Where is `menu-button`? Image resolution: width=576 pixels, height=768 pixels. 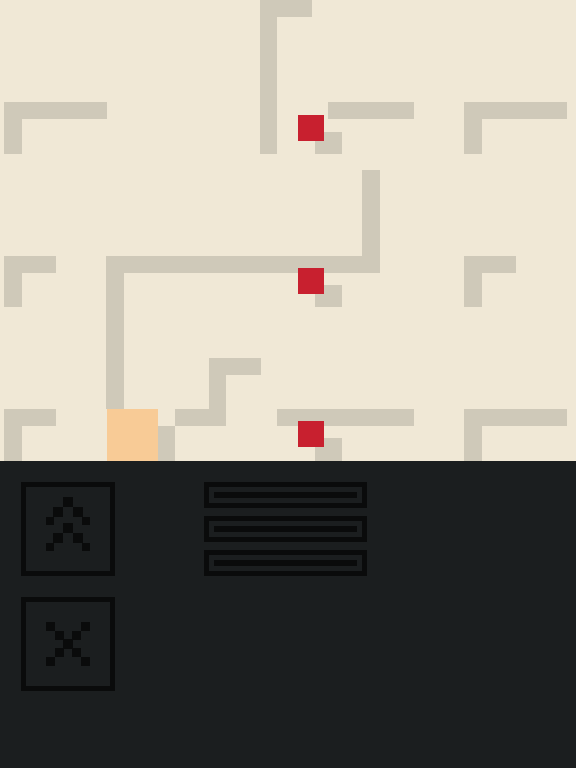
menu-button is located at coordinates (285, 529).